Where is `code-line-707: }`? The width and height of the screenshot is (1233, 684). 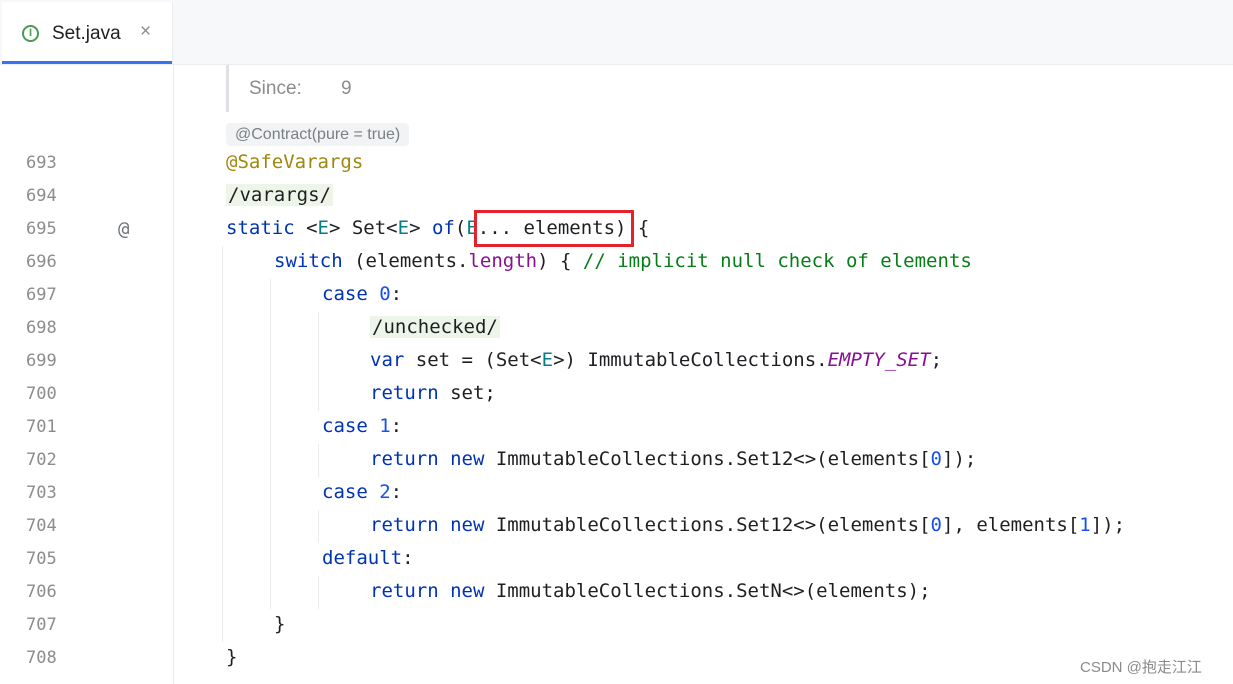 code-line-707: } is located at coordinates (279, 624).